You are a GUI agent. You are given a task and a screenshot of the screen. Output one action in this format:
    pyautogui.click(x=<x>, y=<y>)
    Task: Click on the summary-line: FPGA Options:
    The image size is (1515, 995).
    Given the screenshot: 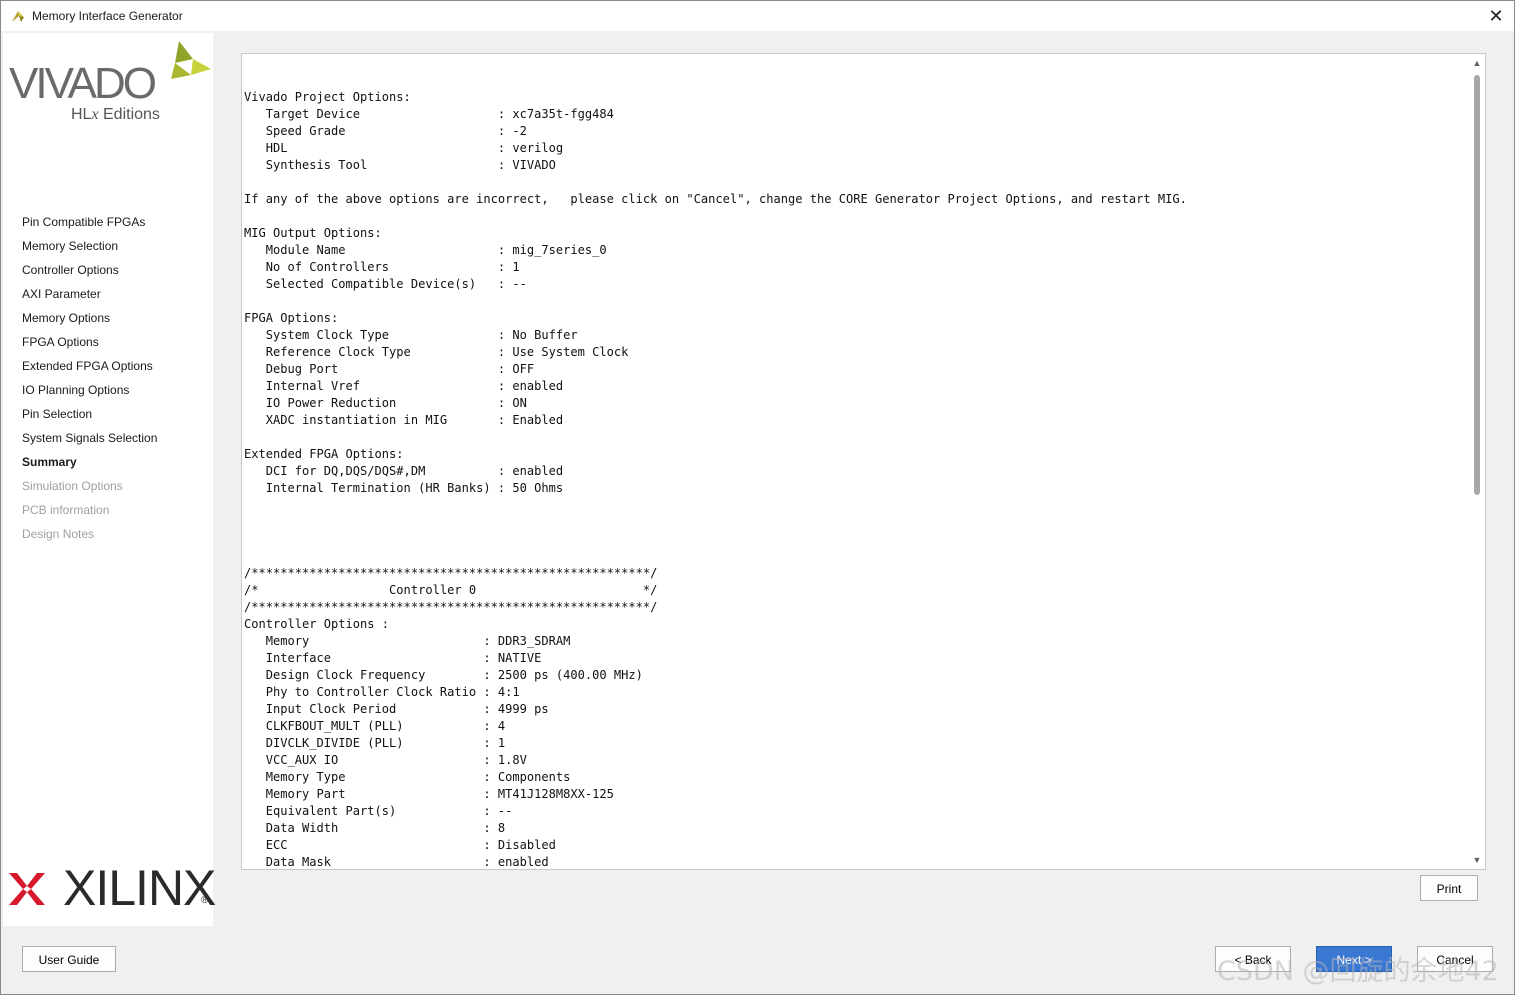 What is the action you would take?
    pyautogui.click(x=291, y=318)
    